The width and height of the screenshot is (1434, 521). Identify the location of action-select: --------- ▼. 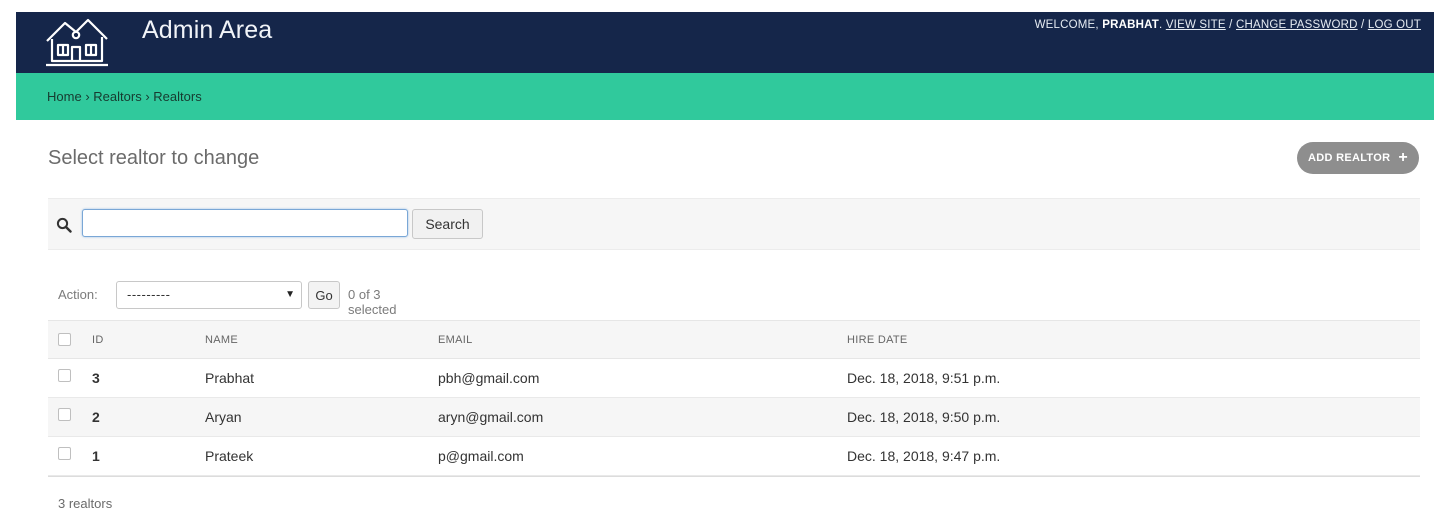
(209, 295).